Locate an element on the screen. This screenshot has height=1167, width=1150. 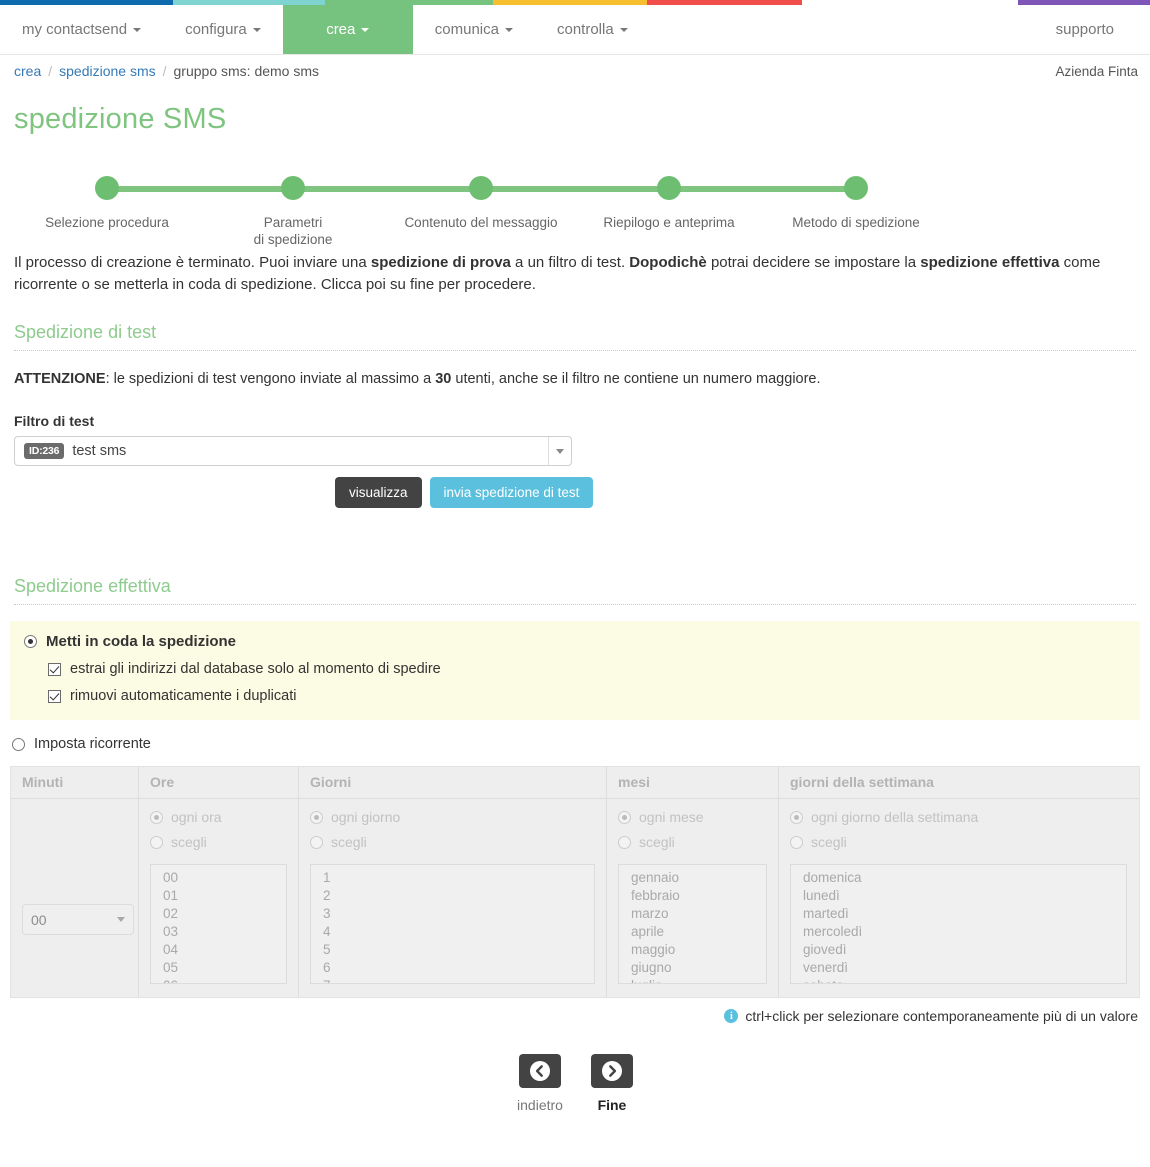
visualizza-button: visualizza is located at coordinates (378, 492).